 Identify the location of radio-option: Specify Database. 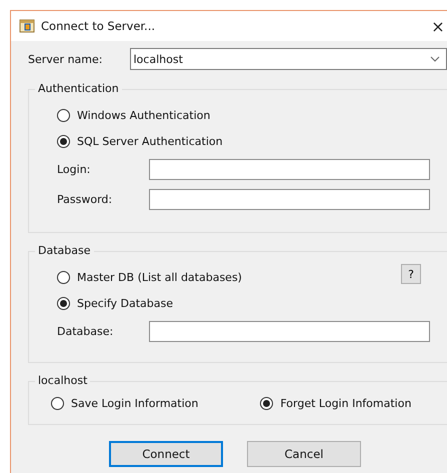
(115, 303).